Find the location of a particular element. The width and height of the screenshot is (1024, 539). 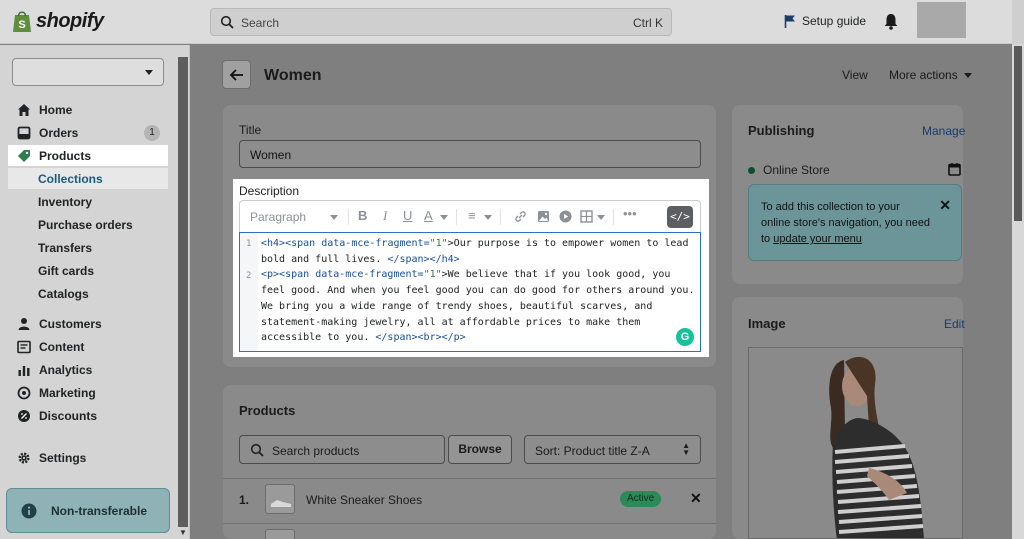

setup-guide-button: Setup guide is located at coordinates (825, 21).